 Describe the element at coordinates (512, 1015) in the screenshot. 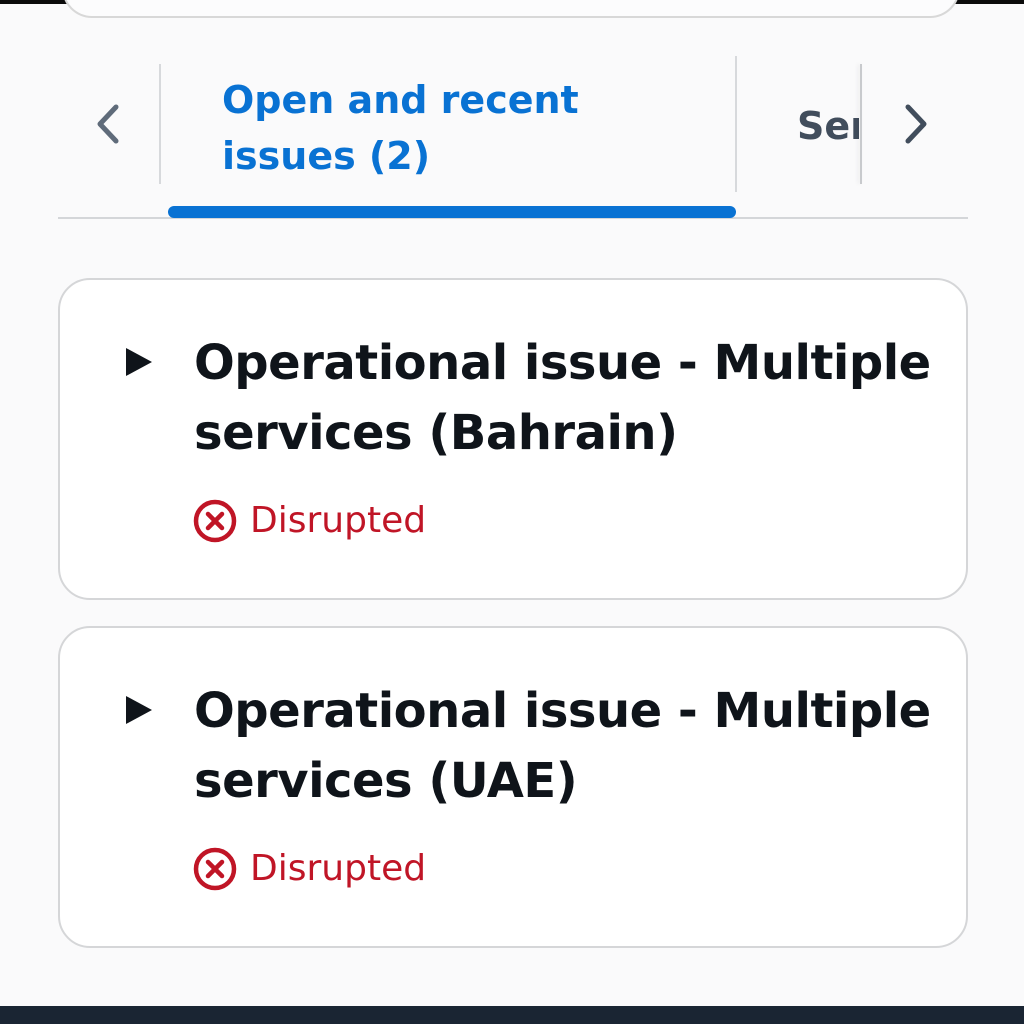

I see `bottom-navigation-edge` at that location.